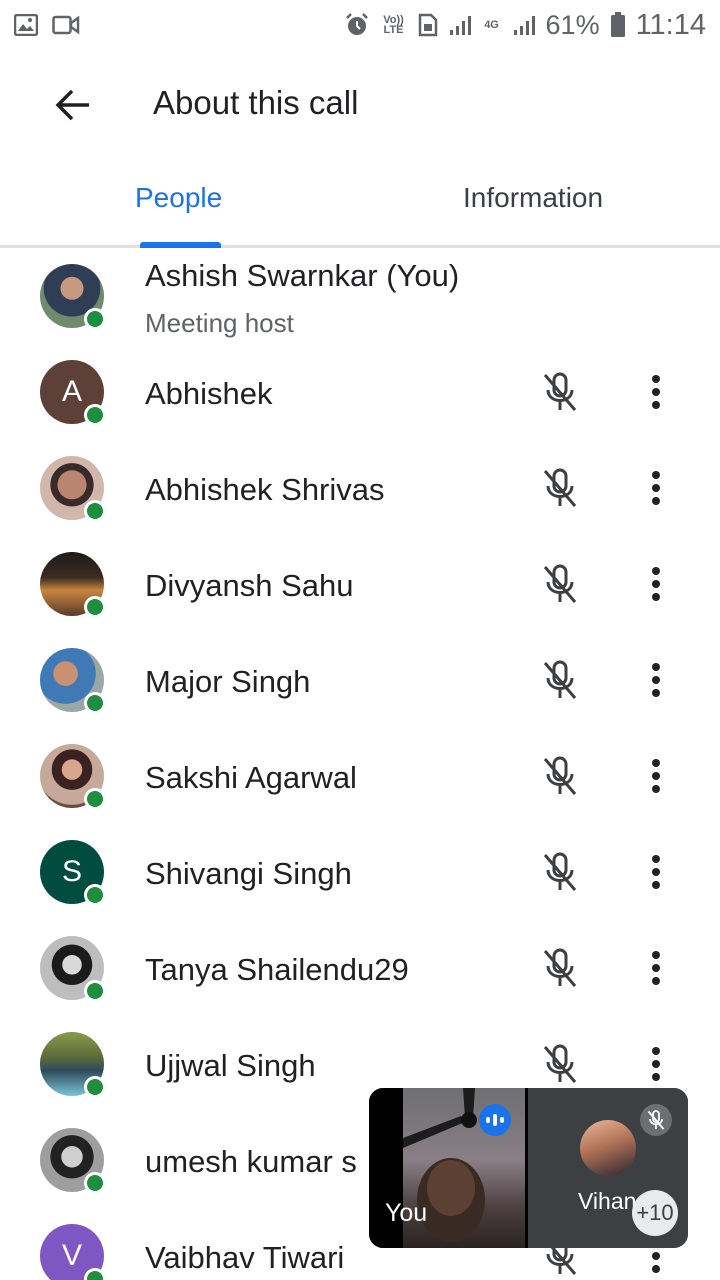 The width and height of the screenshot is (720, 1280). Describe the element at coordinates (47, 25) in the screenshot. I see `status-left-icons` at that location.